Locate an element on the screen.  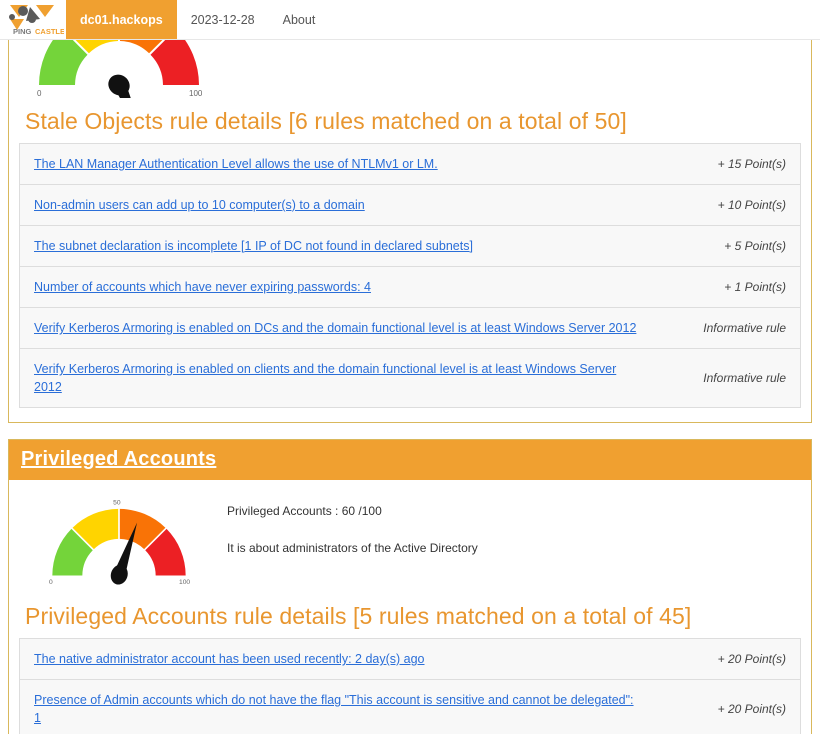
nav-item-domain: dc01.hackops is located at coordinates (121, 19).